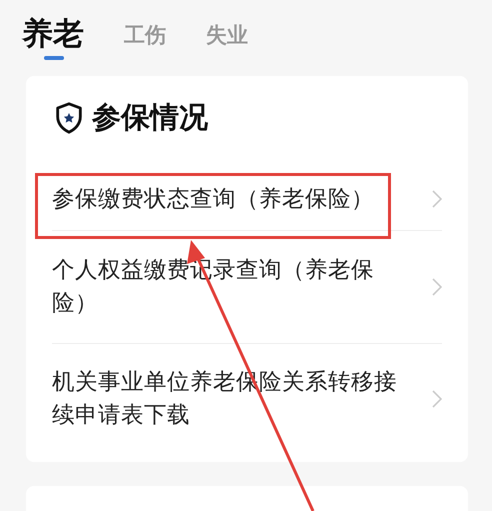 This screenshot has width=492, height=511. What do you see at coordinates (54, 58) in the screenshot?
I see `tab-indicator` at bounding box center [54, 58].